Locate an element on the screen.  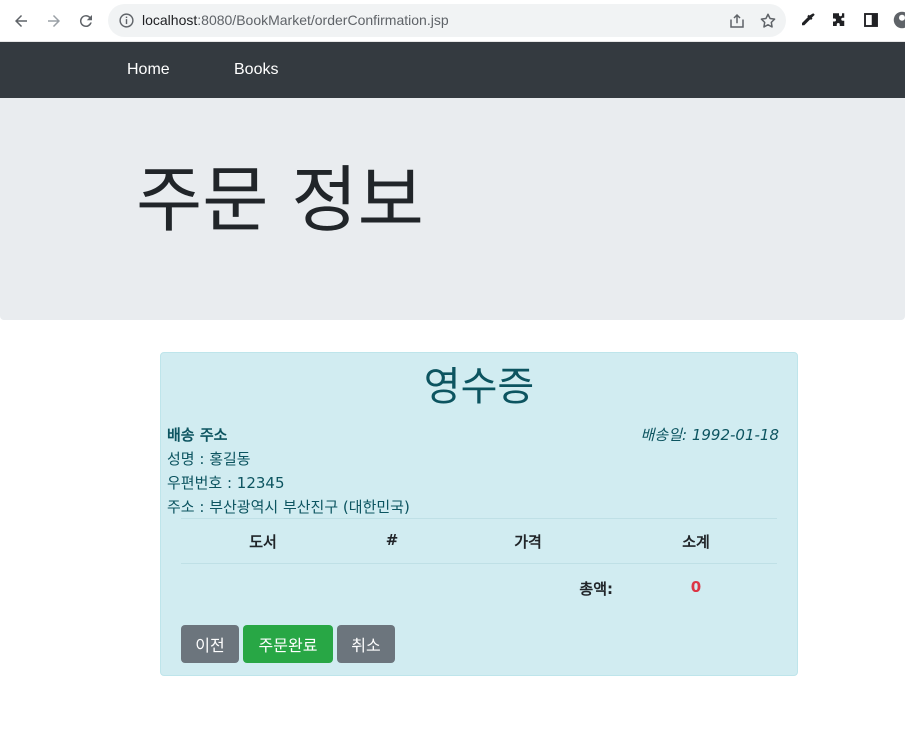
prev-button: 이전 is located at coordinates (210, 644).